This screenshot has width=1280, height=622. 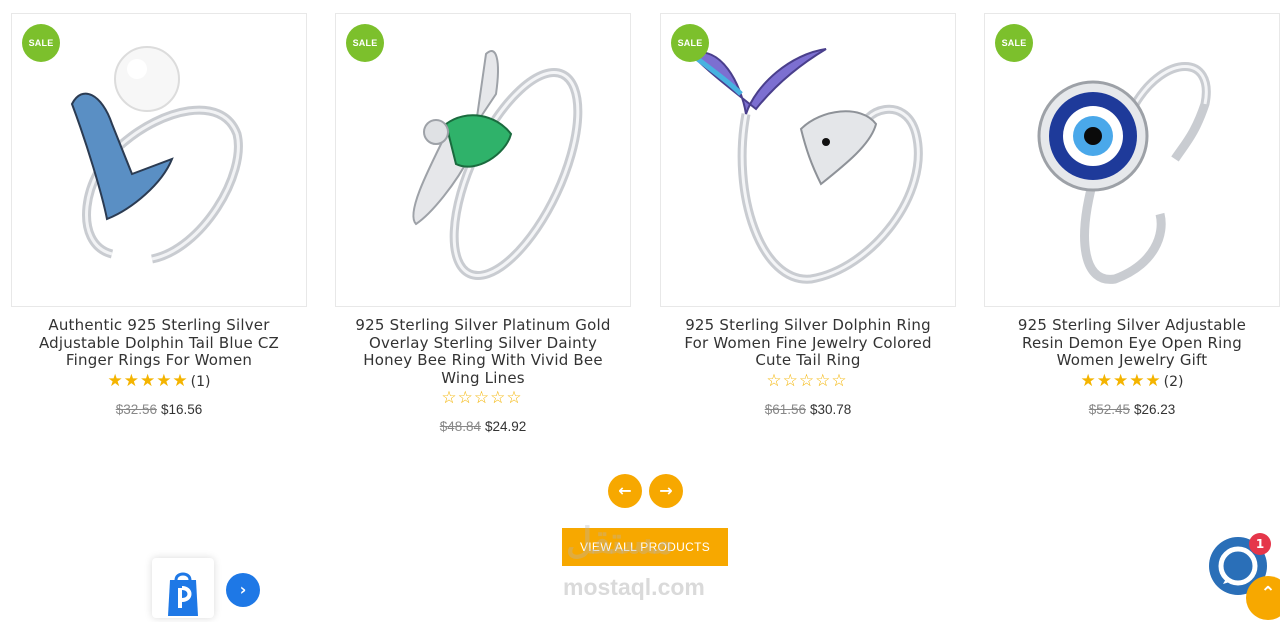 What do you see at coordinates (506, 426) in the screenshot?
I see `sale-price: $24.92` at bounding box center [506, 426].